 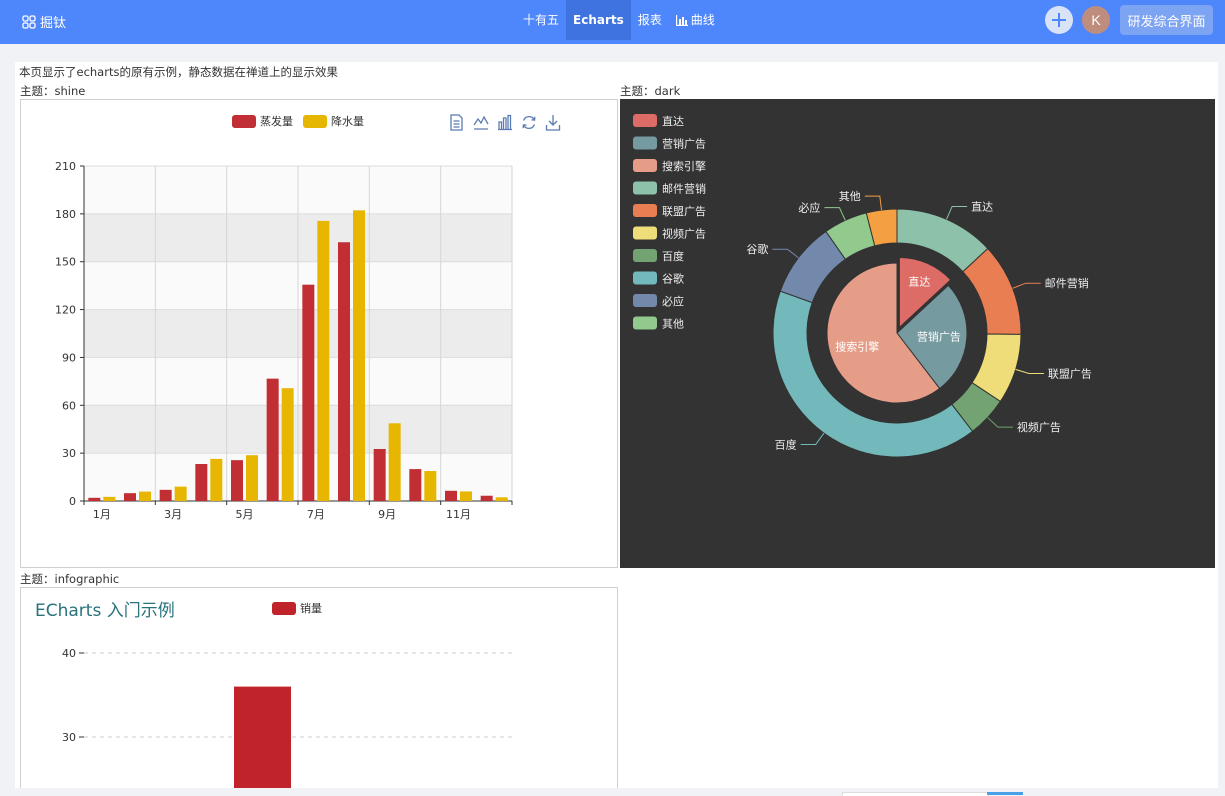 I want to click on bar-icon, so click(x=505, y=122).